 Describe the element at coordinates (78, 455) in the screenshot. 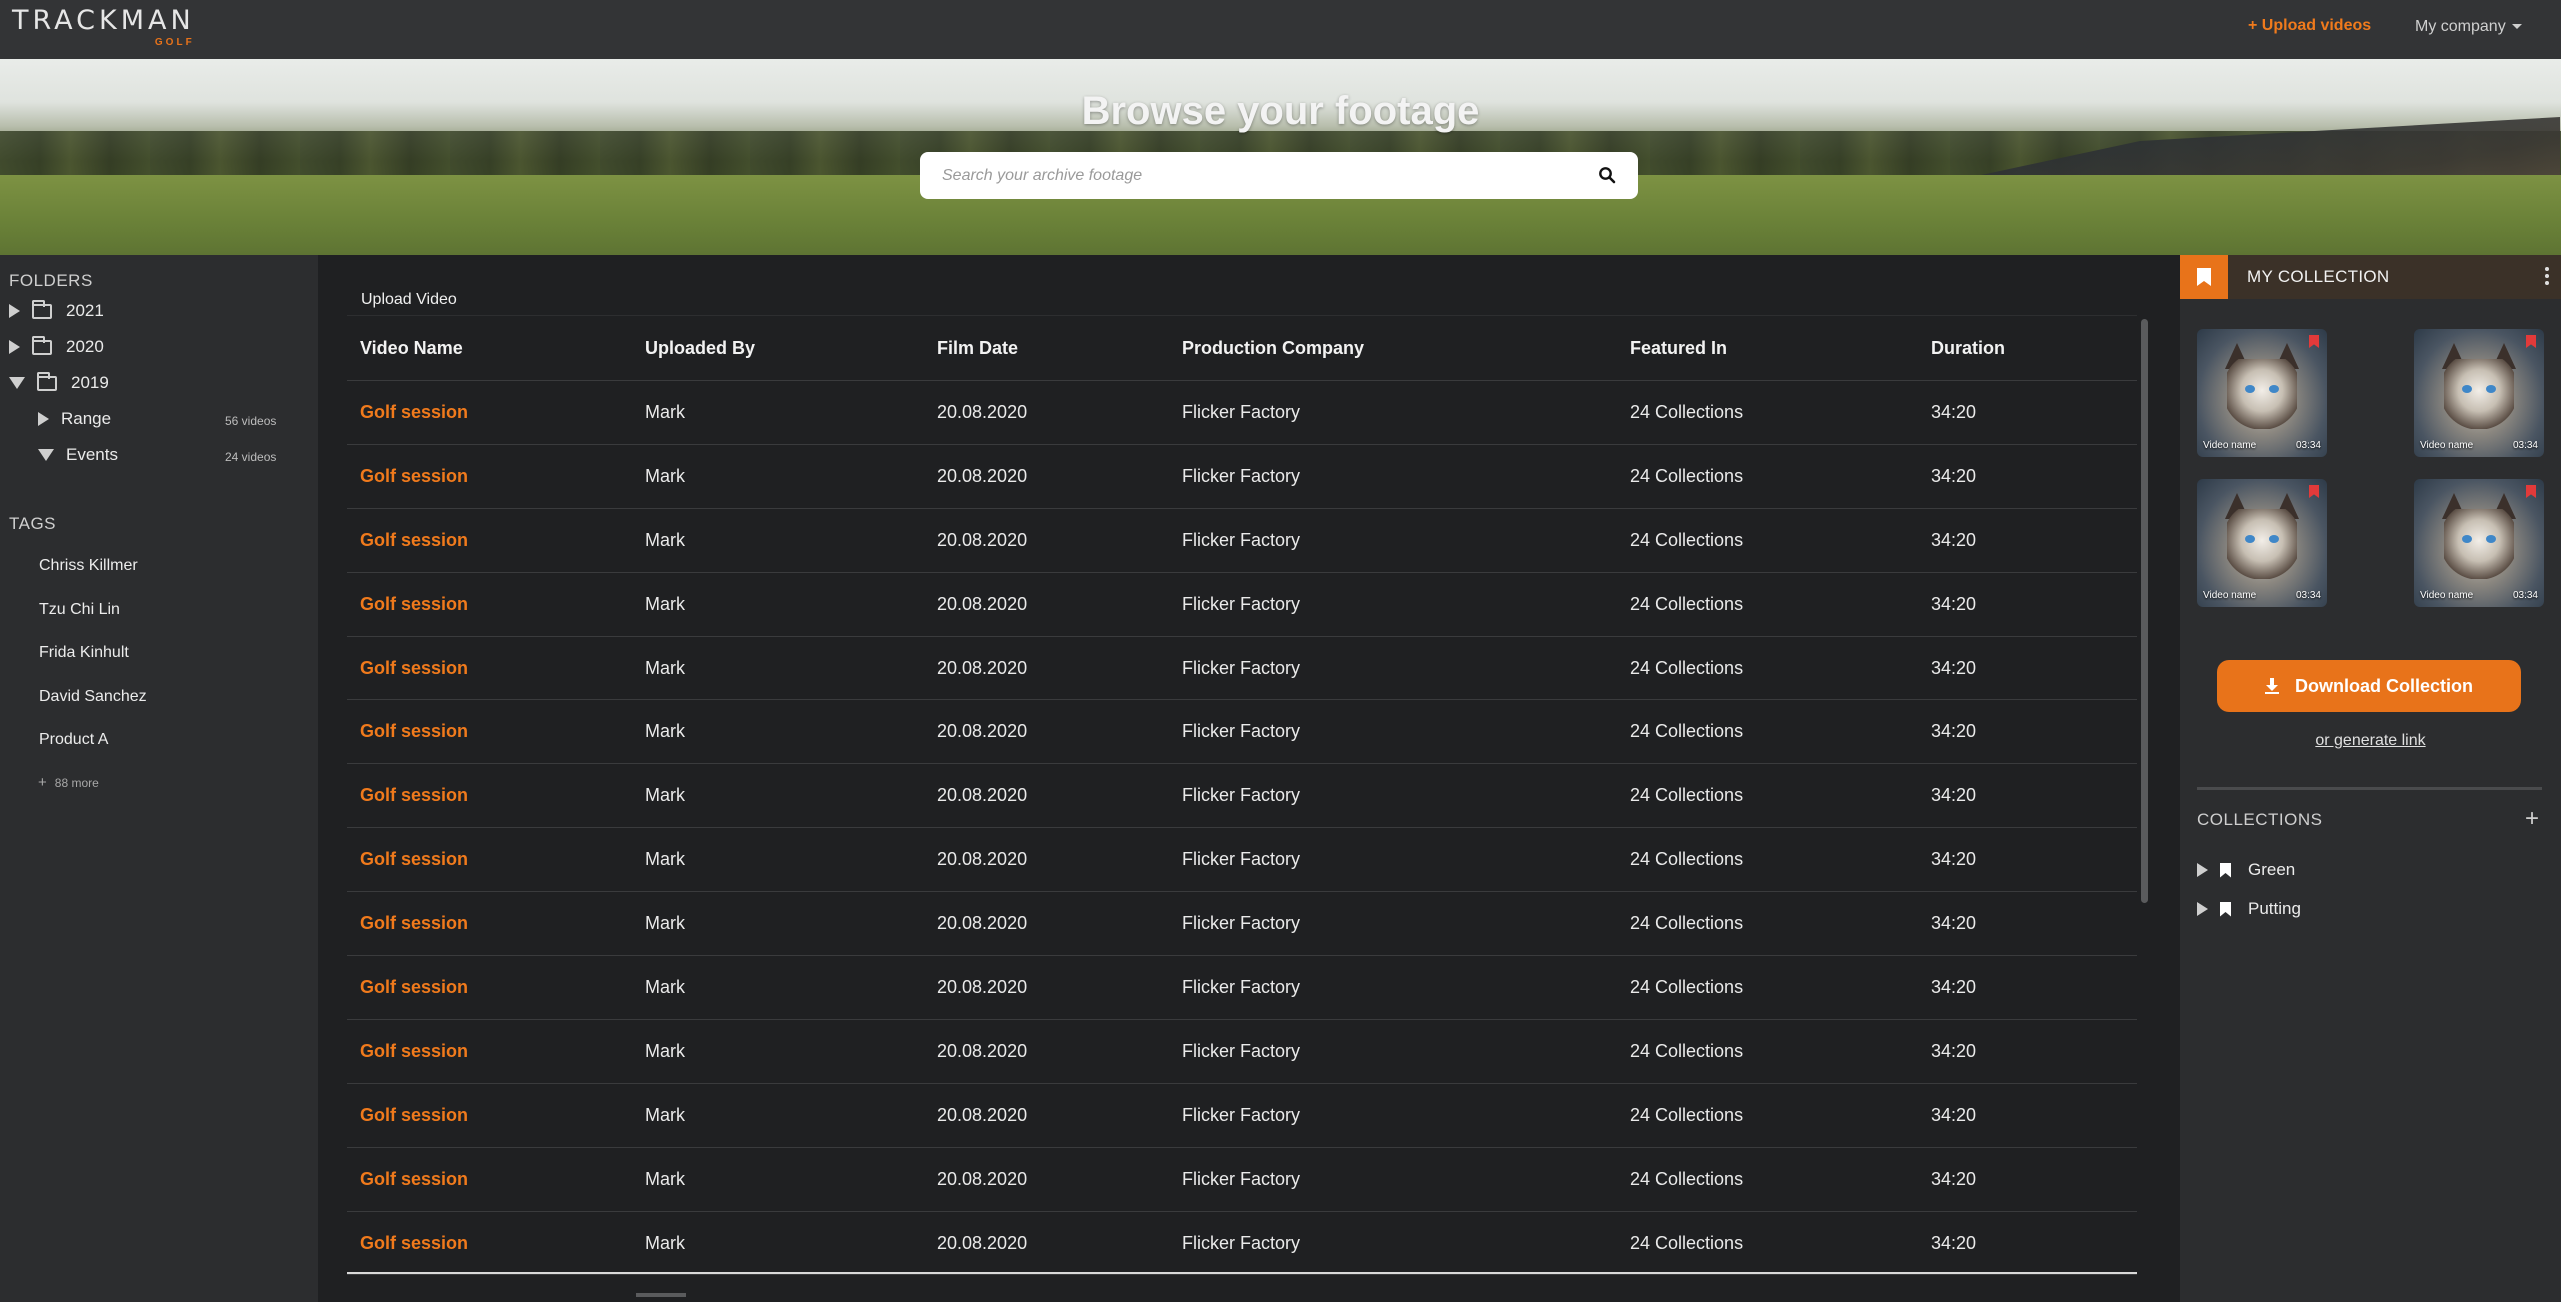

I see `subfolder-events: Events` at that location.